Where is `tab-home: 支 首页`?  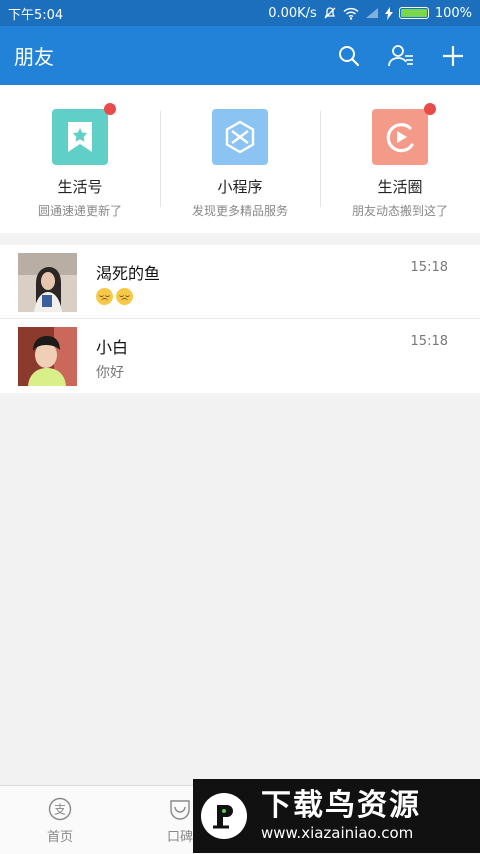
tab-home: 支 首页 is located at coordinates (60, 820).